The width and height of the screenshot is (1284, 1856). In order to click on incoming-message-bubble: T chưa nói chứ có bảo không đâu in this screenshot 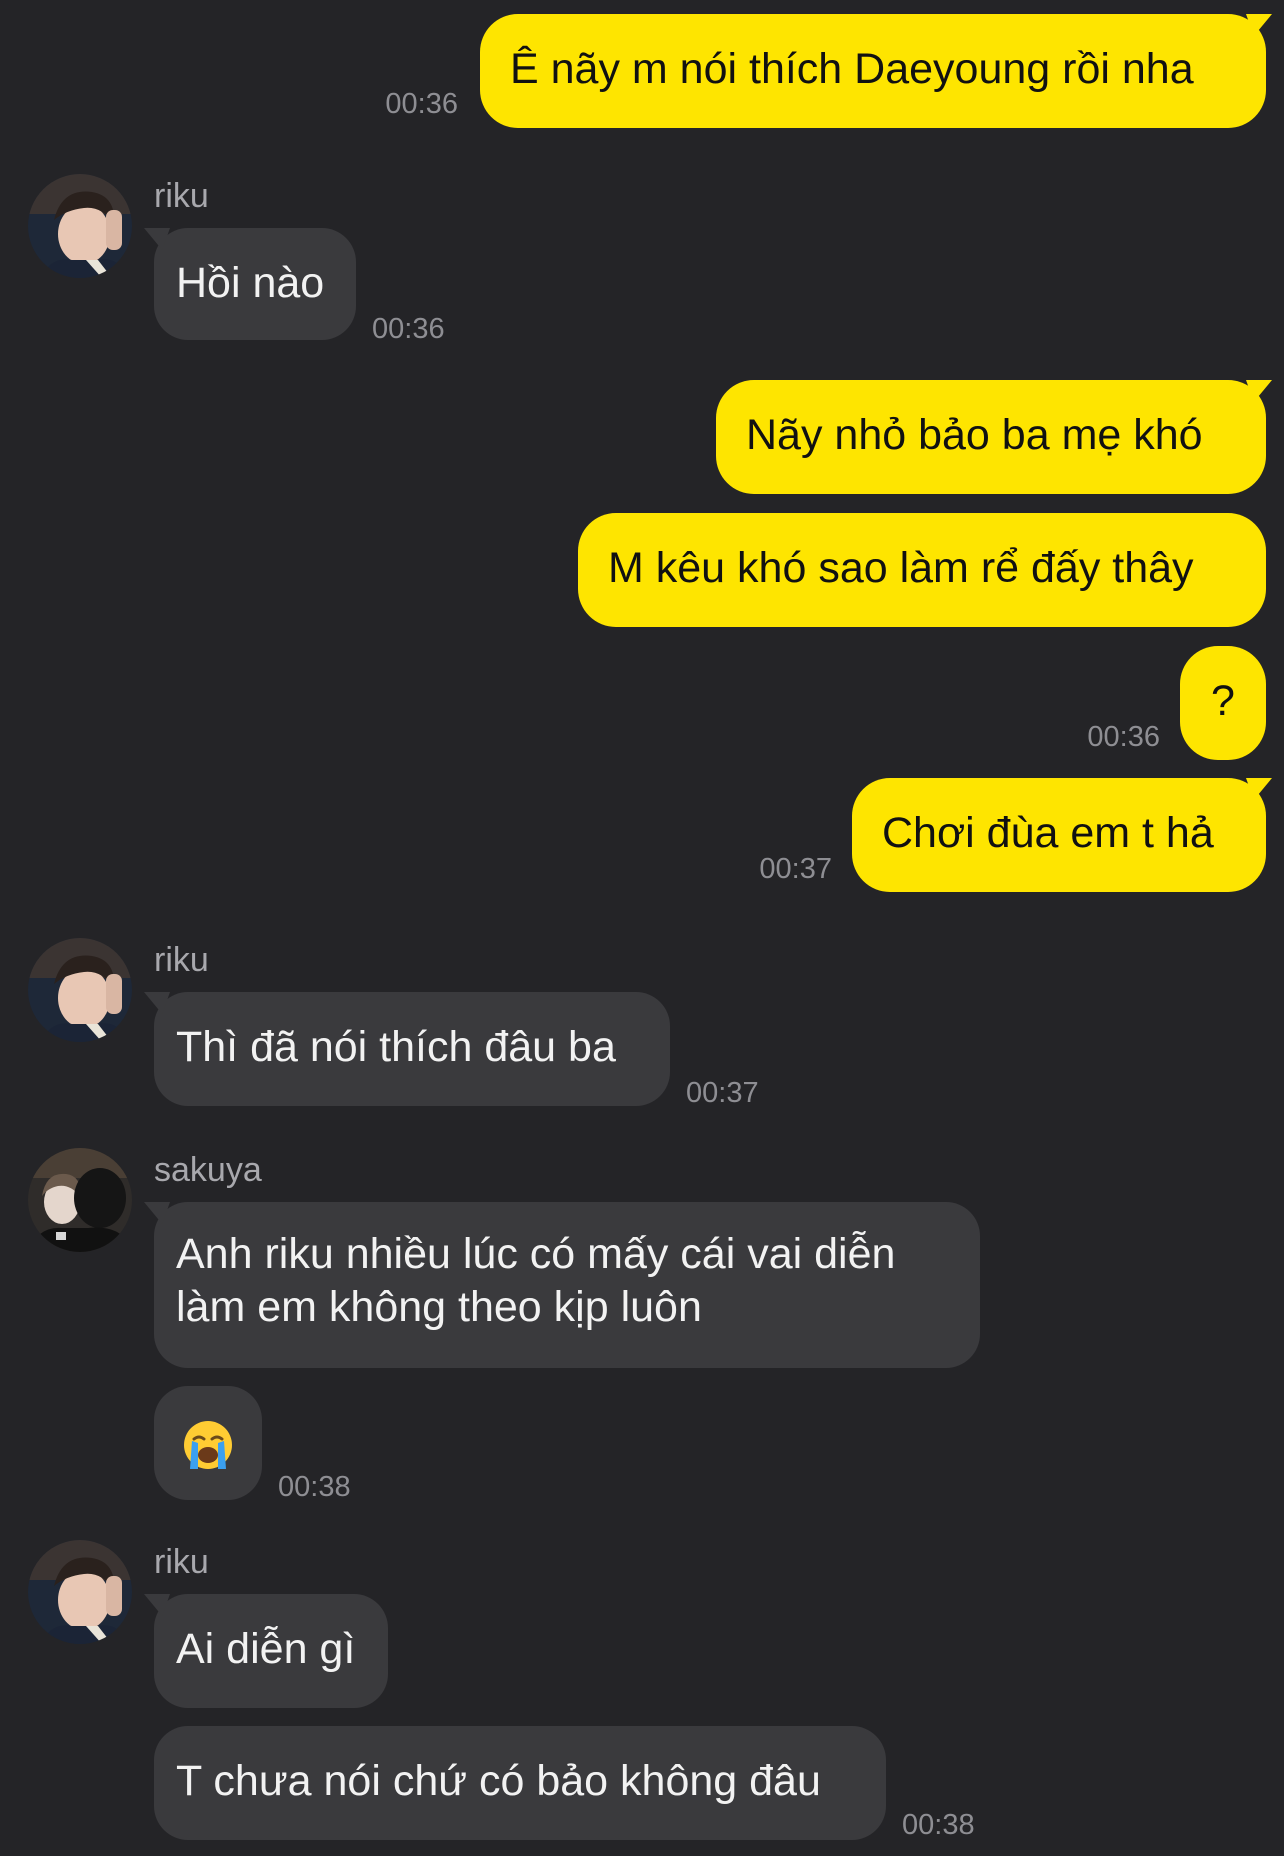, I will do `click(520, 1783)`.